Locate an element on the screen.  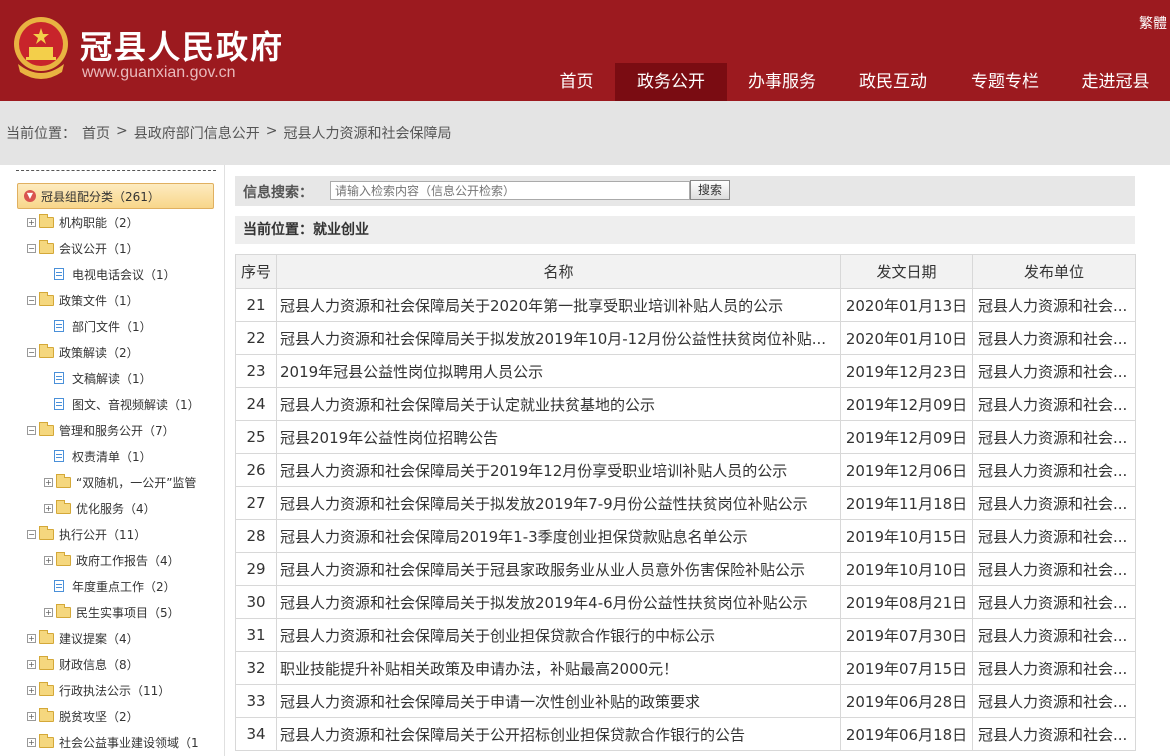
sidebar-tree-item: 电视电话会议（1） is located at coordinates (115, 274).